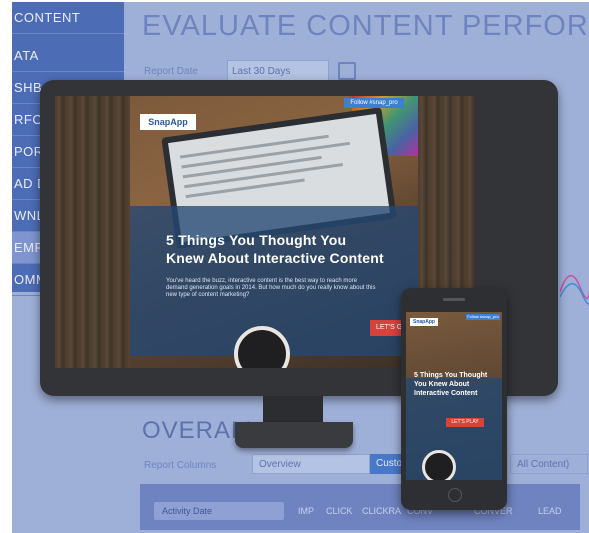 Image resolution: width=589 pixels, height=533 pixels. What do you see at coordinates (68, 18) in the screenshot?
I see `sidebar-item-content: CONTENT` at bounding box center [68, 18].